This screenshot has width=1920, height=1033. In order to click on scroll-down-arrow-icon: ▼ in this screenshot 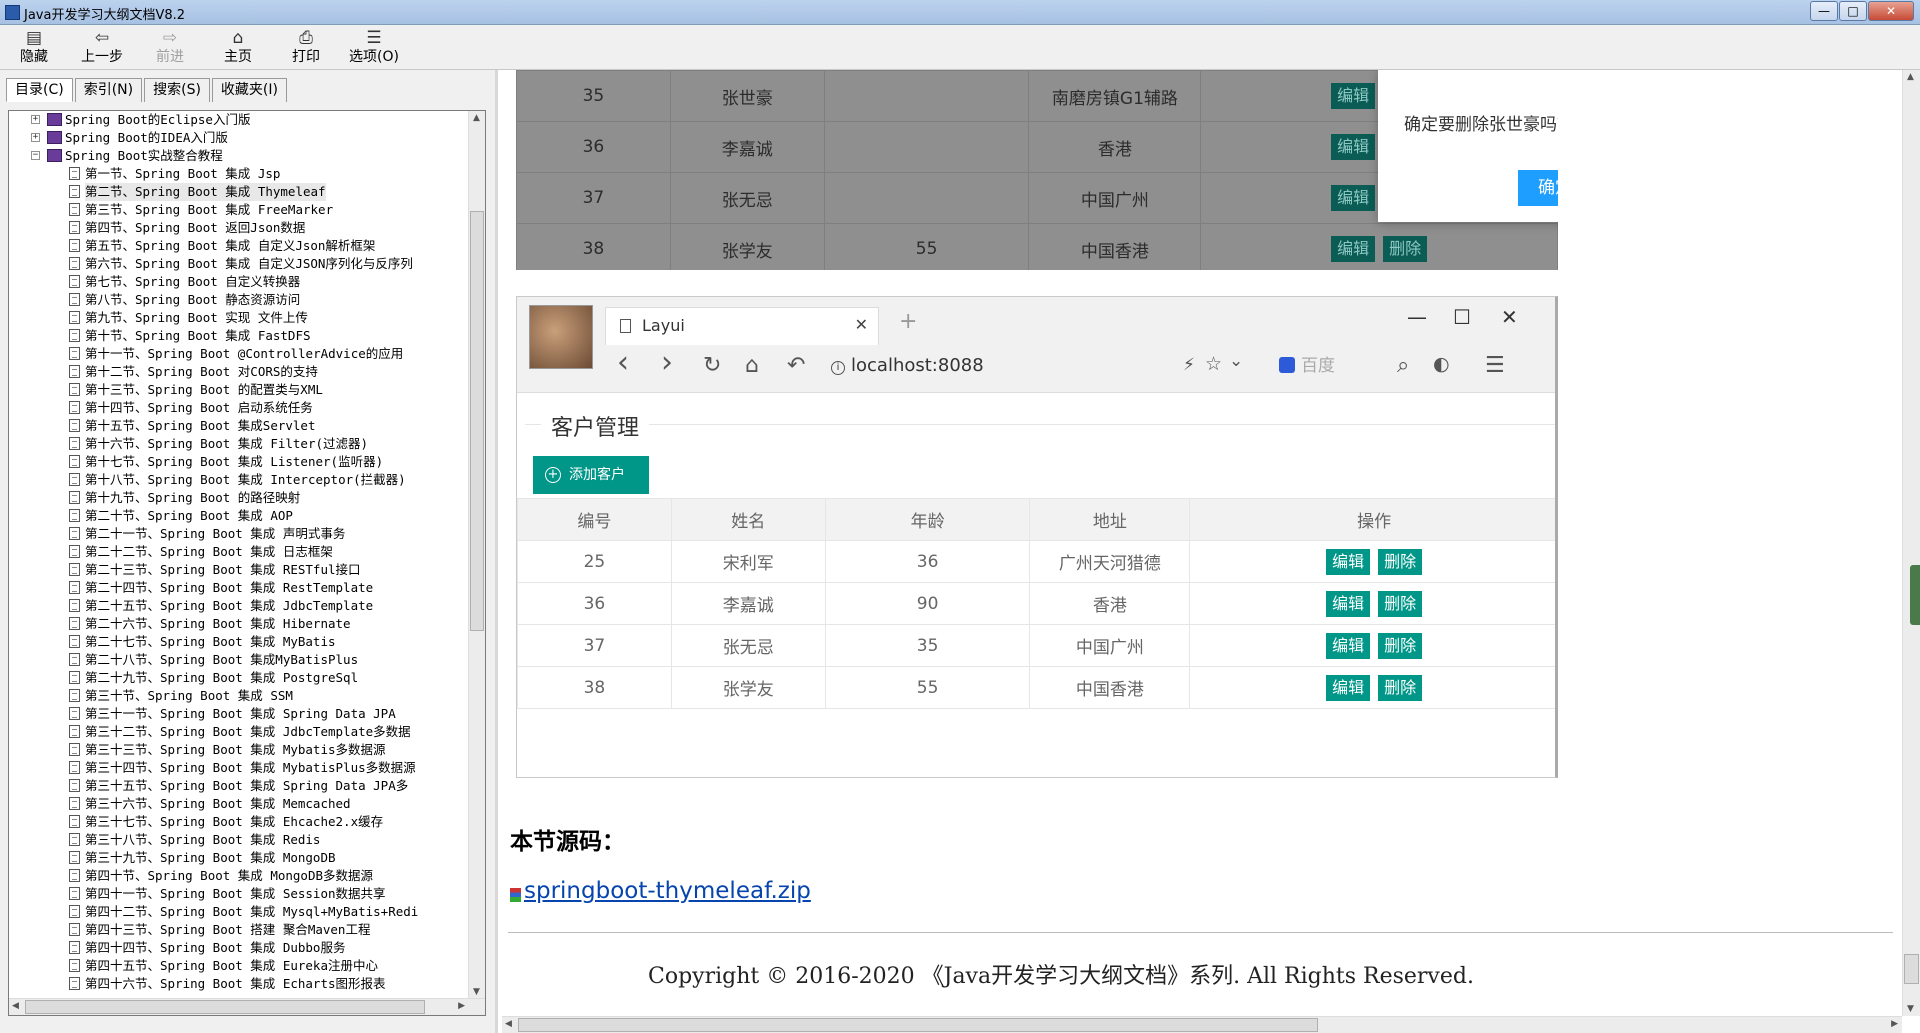, I will do `click(476, 992)`.